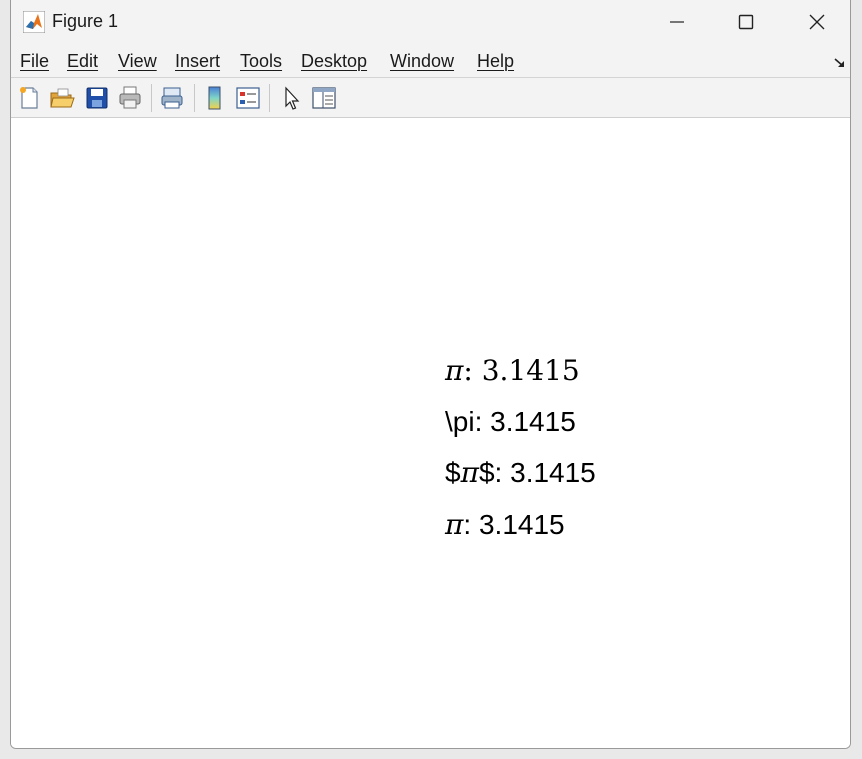  I want to click on text-object-3: $π$: 3.1415, so click(520, 472).